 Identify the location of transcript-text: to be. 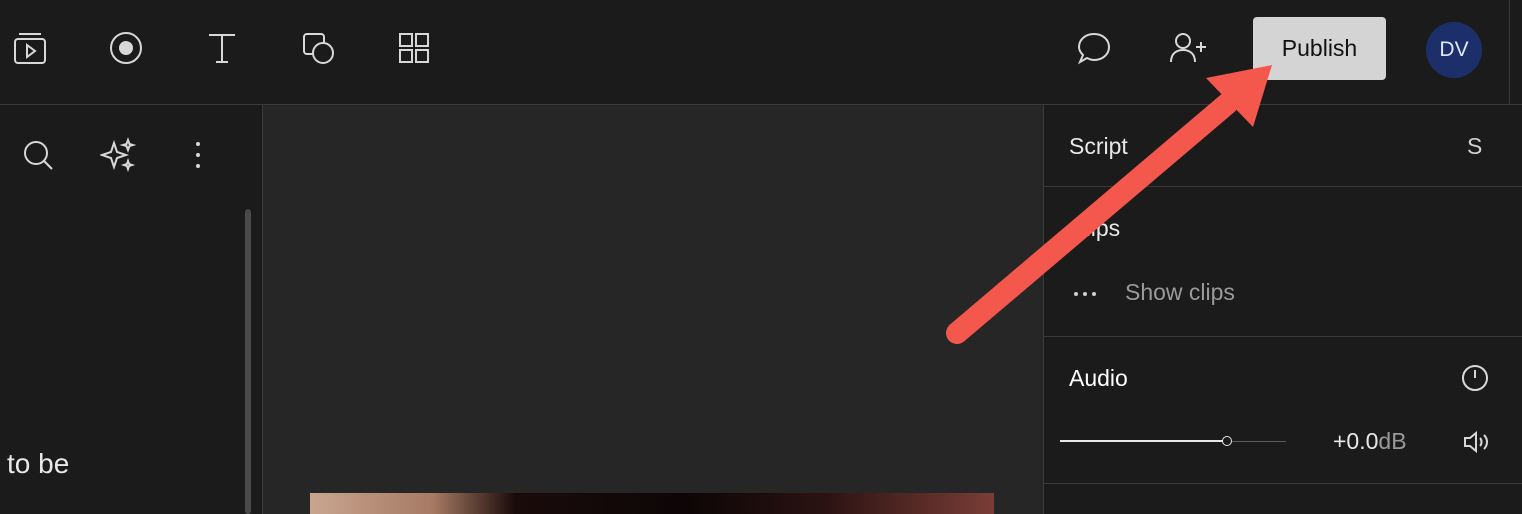
(38, 463).